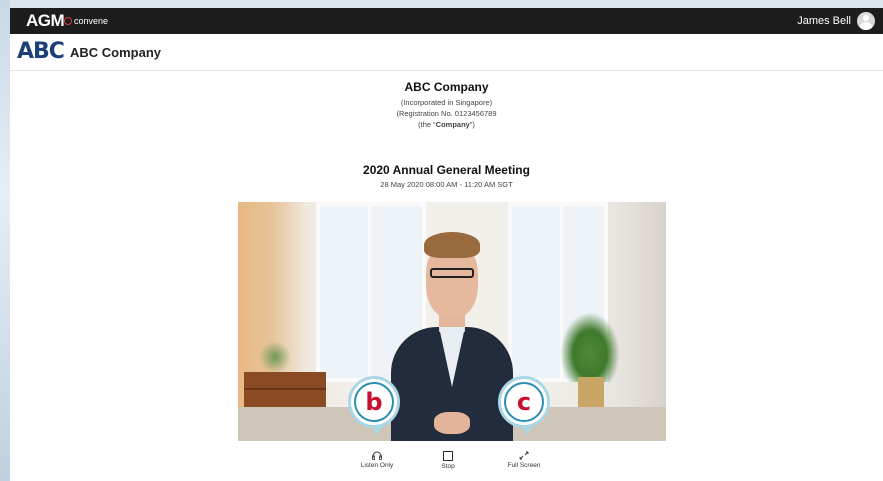 This screenshot has width=883, height=481. Describe the element at coordinates (452, 273) in the screenshot. I see `presenter-glasses` at that location.